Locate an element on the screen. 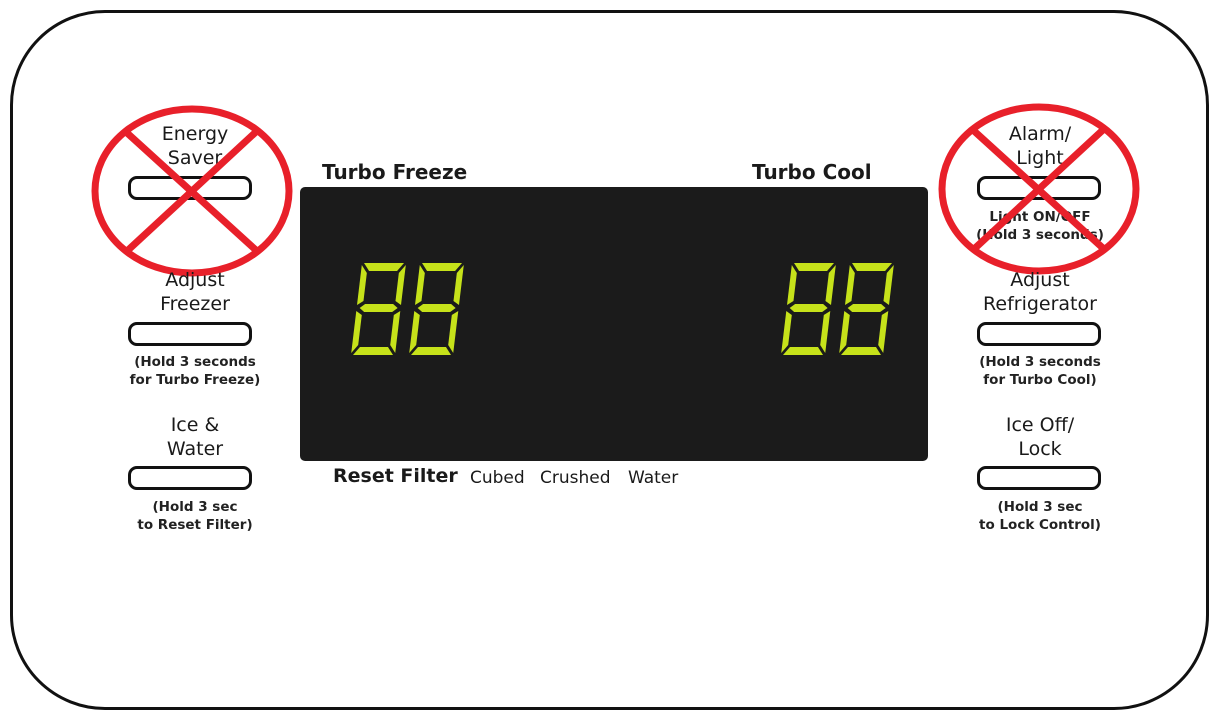 The width and height of the screenshot is (1223, 710). ice-off-lock-label: Ice Off/ Lock is located at coordinates (1040, 437).